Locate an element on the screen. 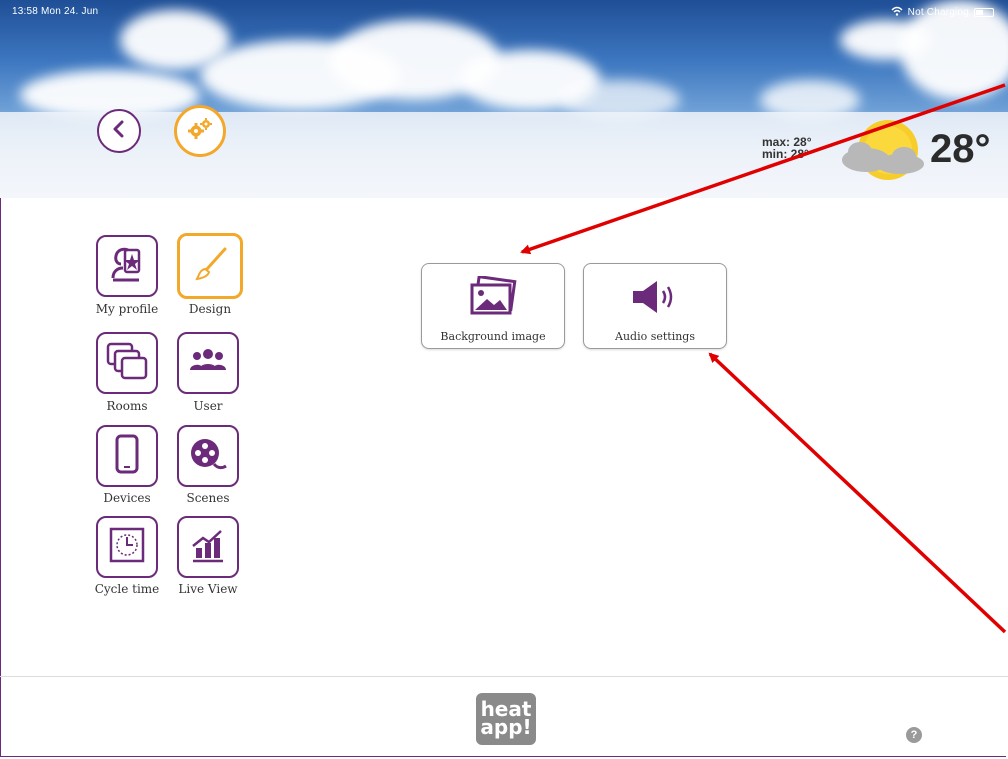 Image resolution: width=1008 pixels, height=759 pixels. menu-label-scenes: Scenes is located at coordinates (208, 498).